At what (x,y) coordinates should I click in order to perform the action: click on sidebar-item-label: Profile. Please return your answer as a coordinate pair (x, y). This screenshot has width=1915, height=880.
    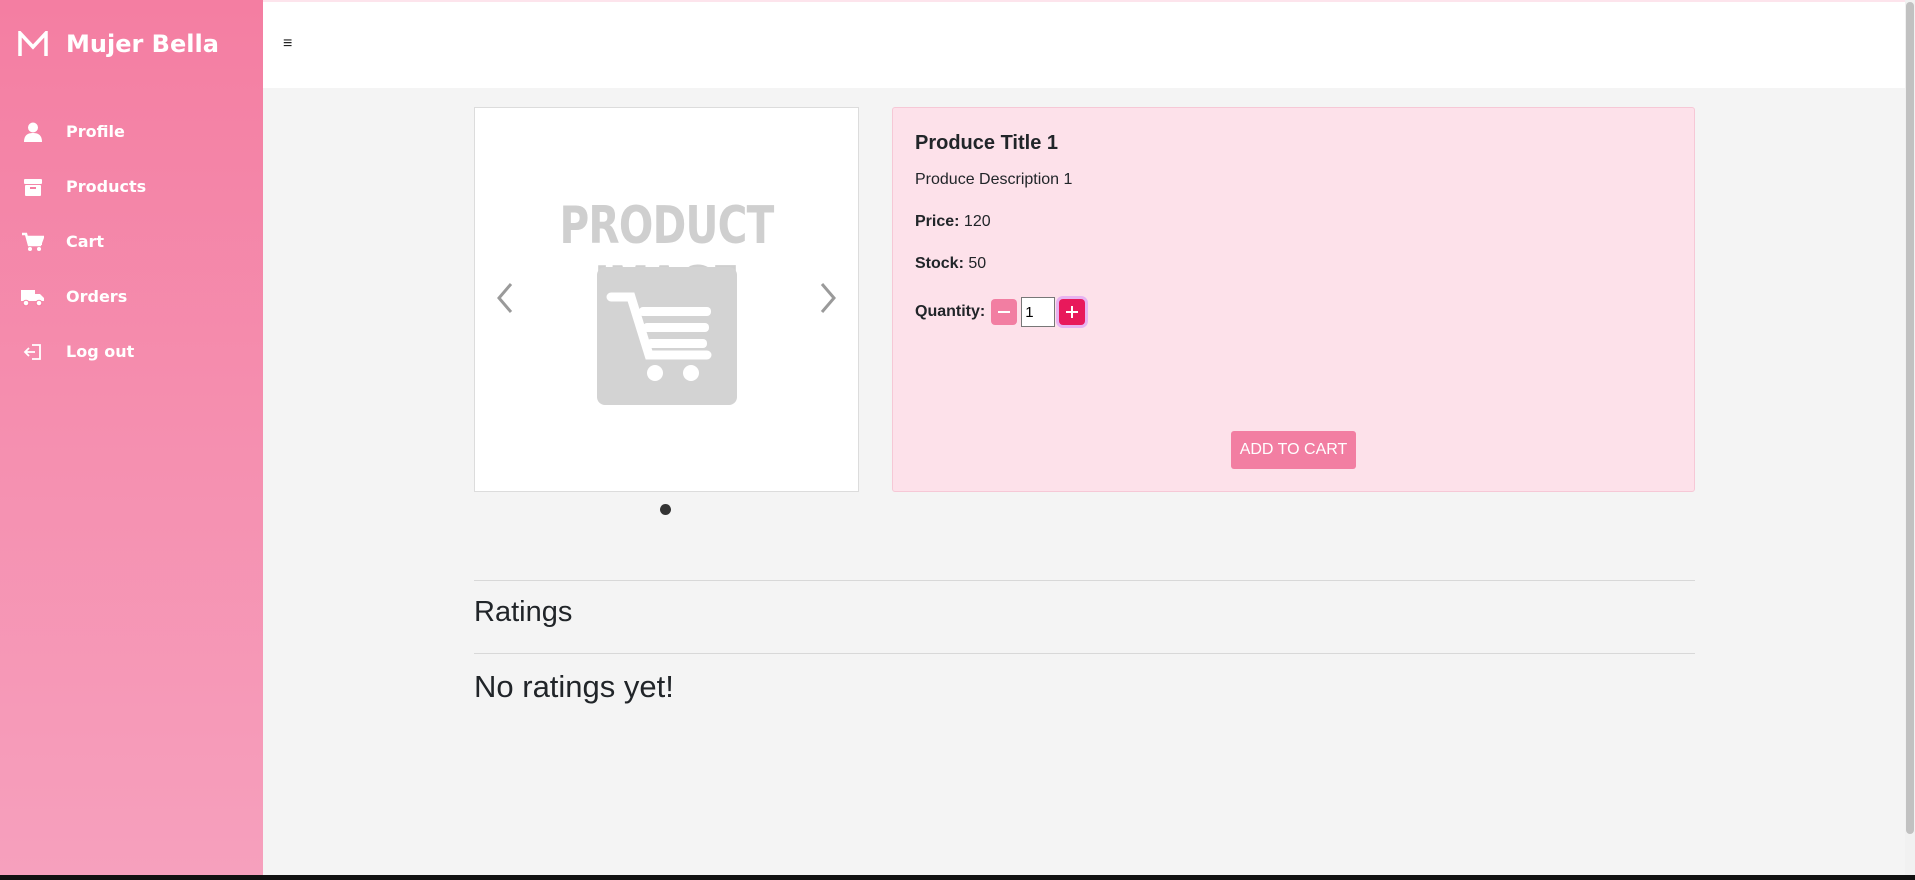
    Looking at the image, I should click on (95, 131).